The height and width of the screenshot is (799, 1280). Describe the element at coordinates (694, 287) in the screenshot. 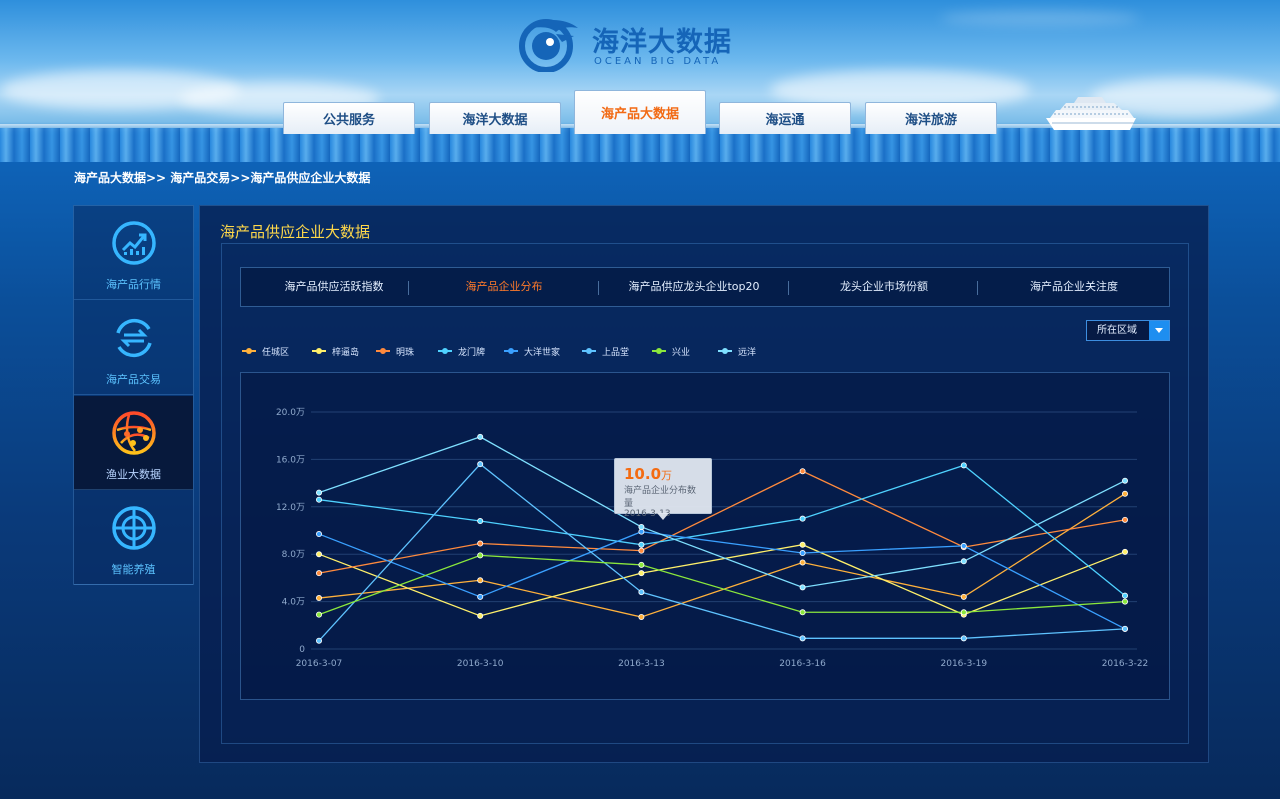

I see `tab-top20-enterprises: 海产品供应龙头企业top20` at that location.